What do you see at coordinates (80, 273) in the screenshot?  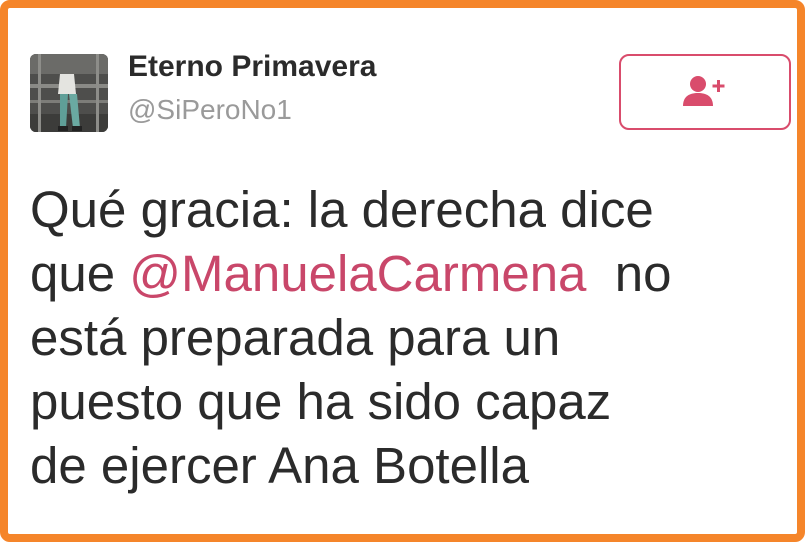 I see `tweet-text-segment: que` at bounding box center [80, 273].